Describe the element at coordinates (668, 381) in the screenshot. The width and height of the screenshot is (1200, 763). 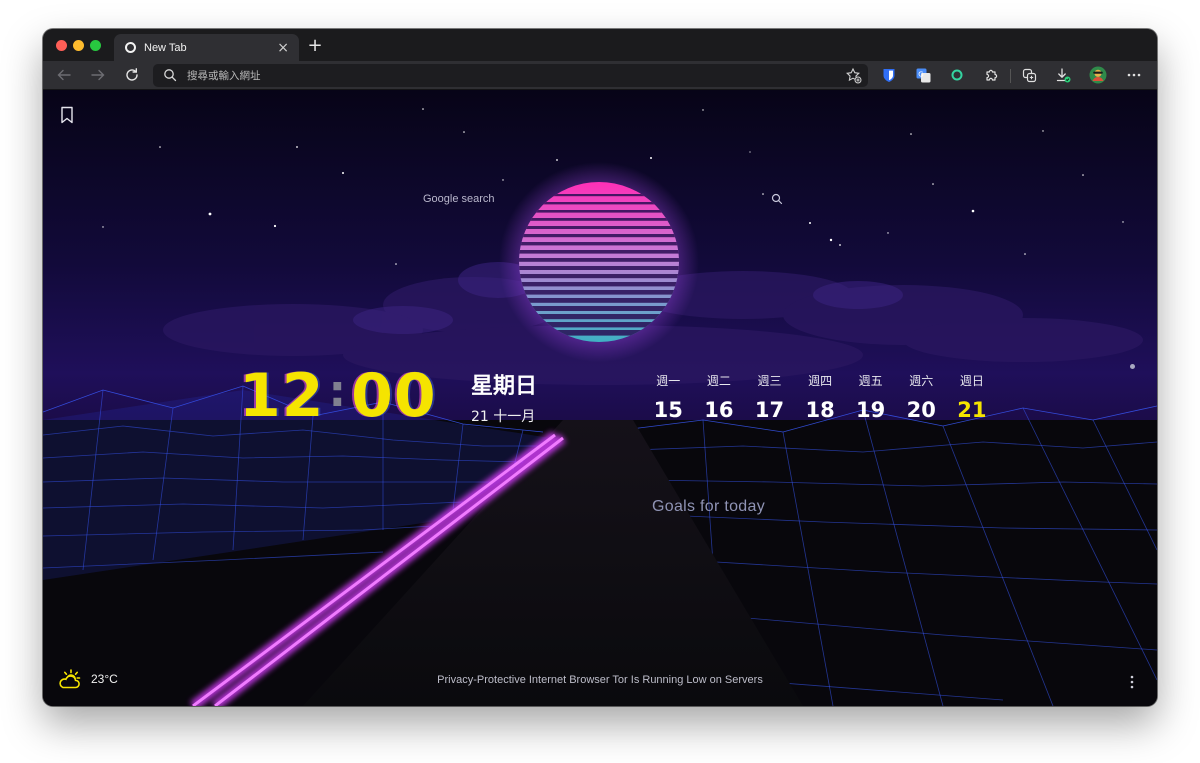
I see `week-day-label: 週一` at that location.